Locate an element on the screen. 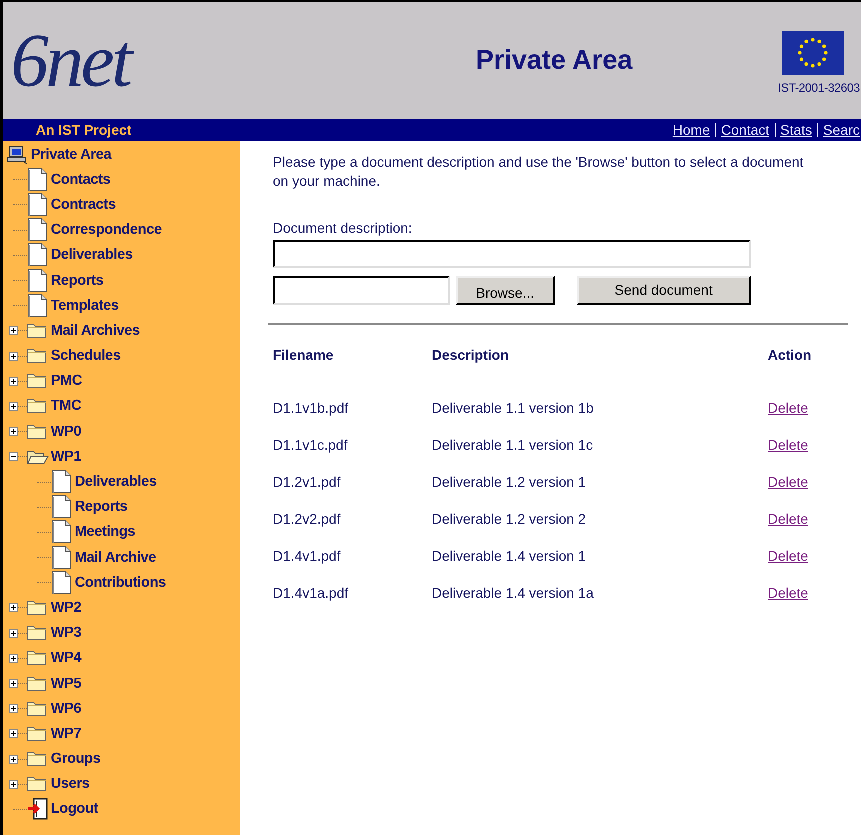 Image resolution: width=861 pixels, height=835 pixels. column-header: Action is located at coordinates (790, 355).